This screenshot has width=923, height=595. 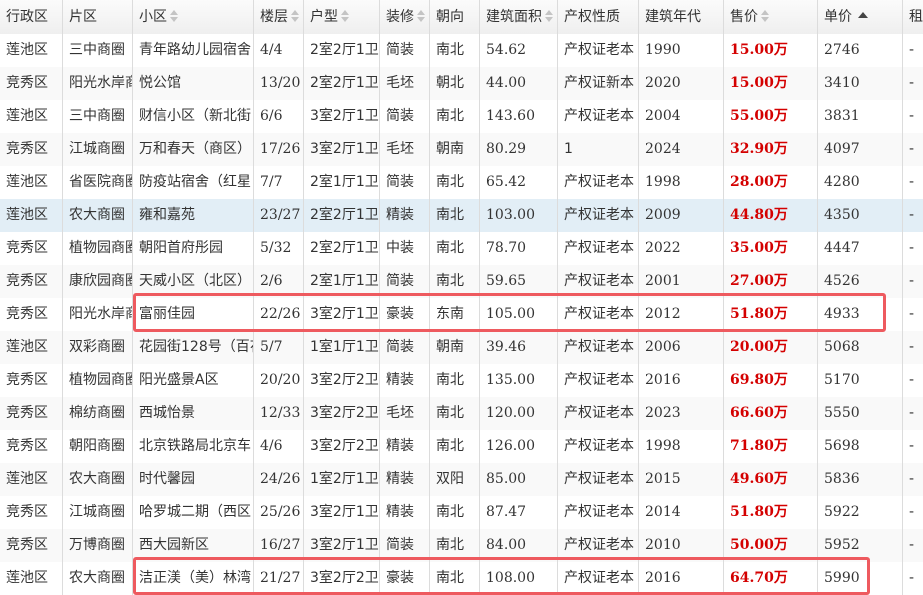 I want to click on cell-price: 44.80万, so click(x=771, y=215).